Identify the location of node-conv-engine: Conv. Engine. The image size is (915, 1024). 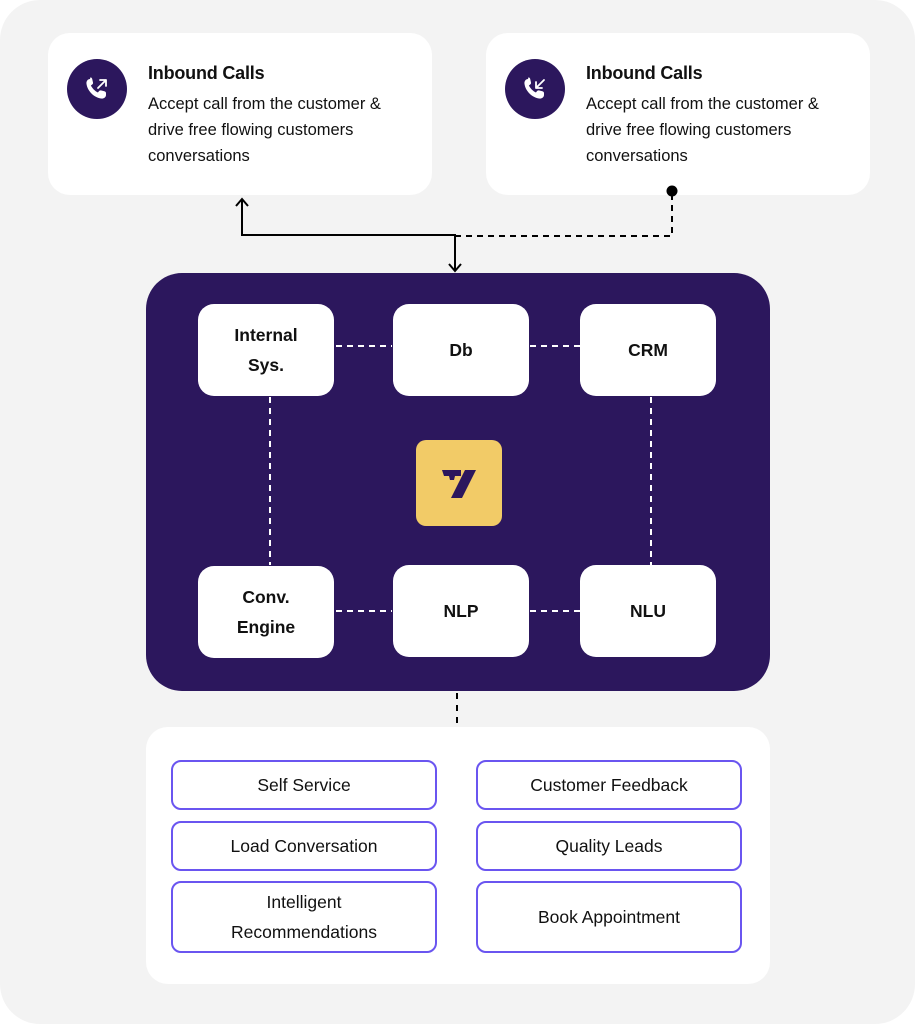
(266, 612).